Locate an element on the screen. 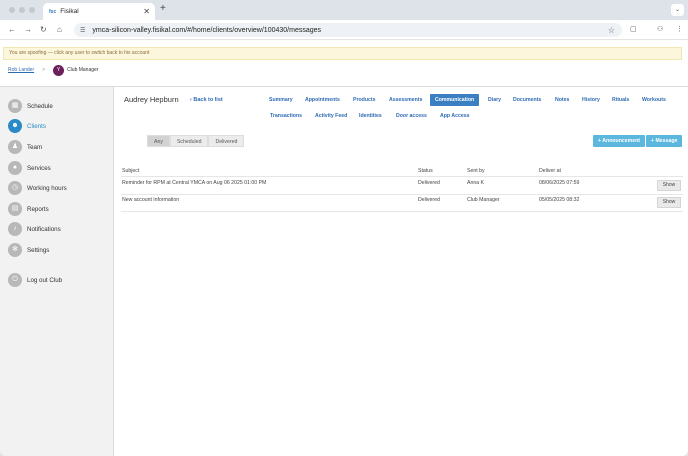 This screenshot has height=456, width=688. site-settings-icon: ☰ is located at coordinates (82, 30).